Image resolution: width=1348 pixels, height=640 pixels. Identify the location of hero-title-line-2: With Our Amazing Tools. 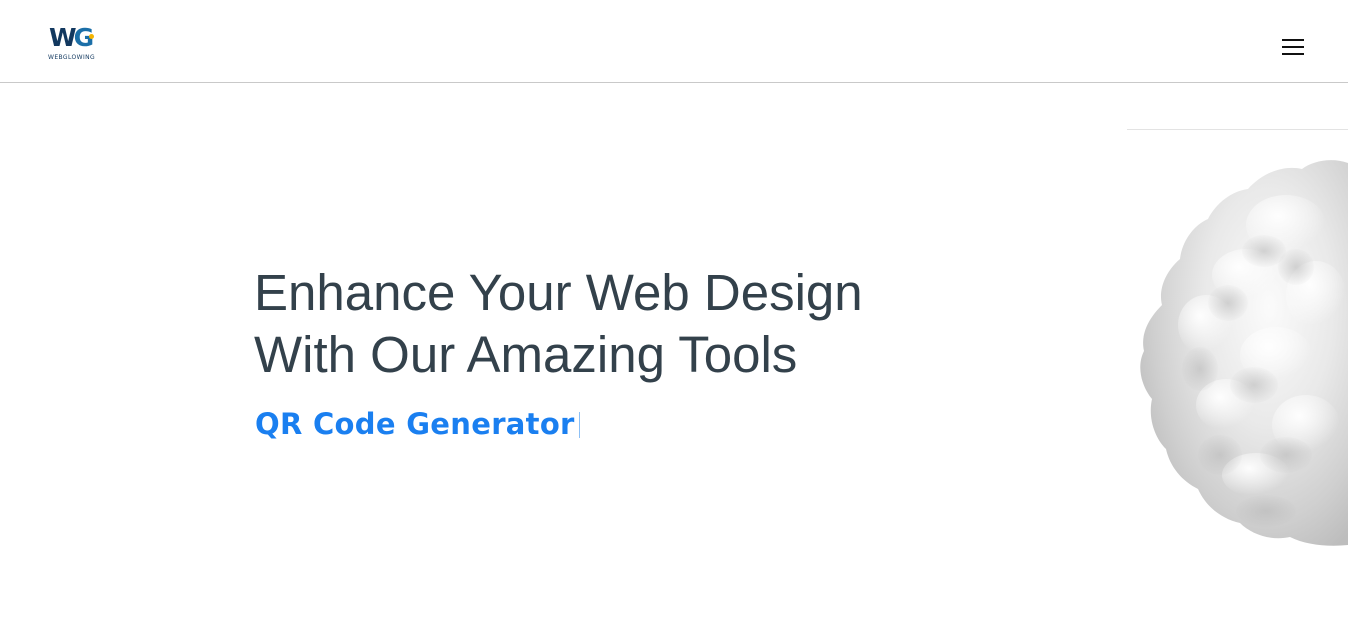
(526, 354).